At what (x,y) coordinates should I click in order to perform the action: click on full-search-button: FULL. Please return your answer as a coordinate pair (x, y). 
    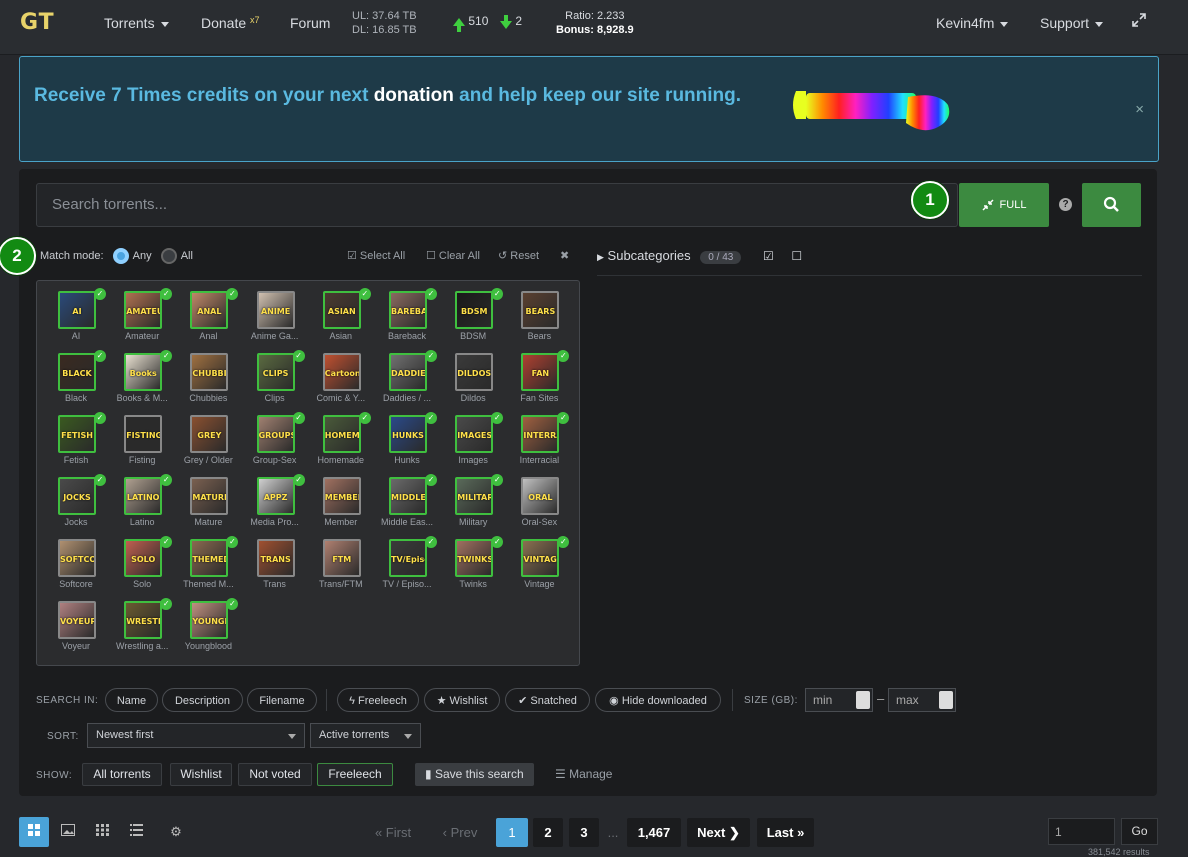
    Looking at the image, I should click on (1004, 205).